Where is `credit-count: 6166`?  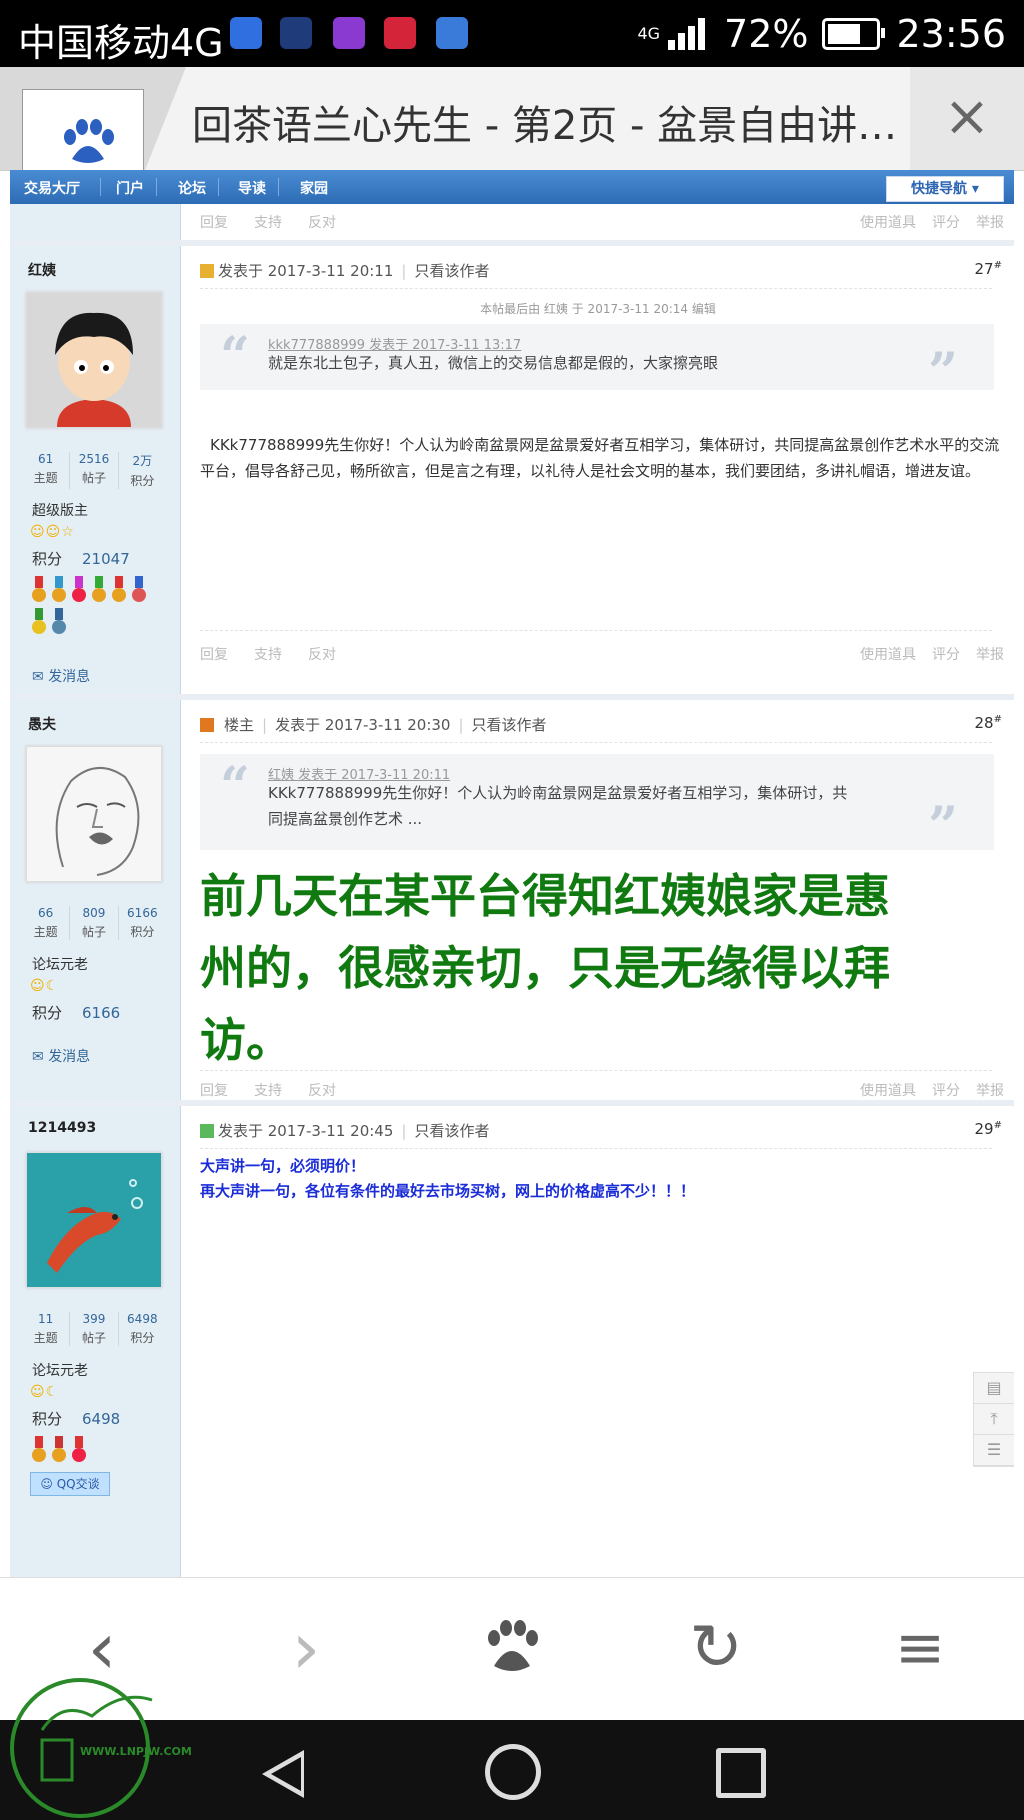
credit-count: 6166 is located at coordinates (142, 913).